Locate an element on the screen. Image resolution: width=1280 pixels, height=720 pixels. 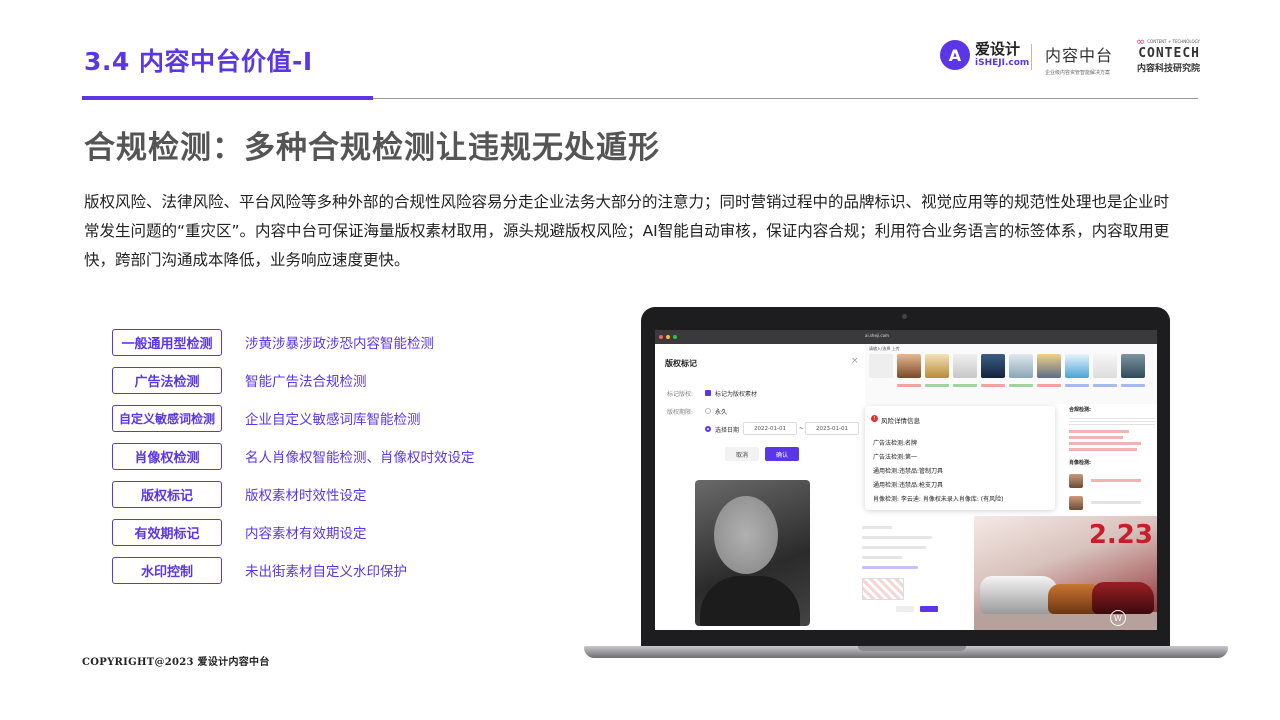
portrait-flag is located at coordinates (1116, 480).